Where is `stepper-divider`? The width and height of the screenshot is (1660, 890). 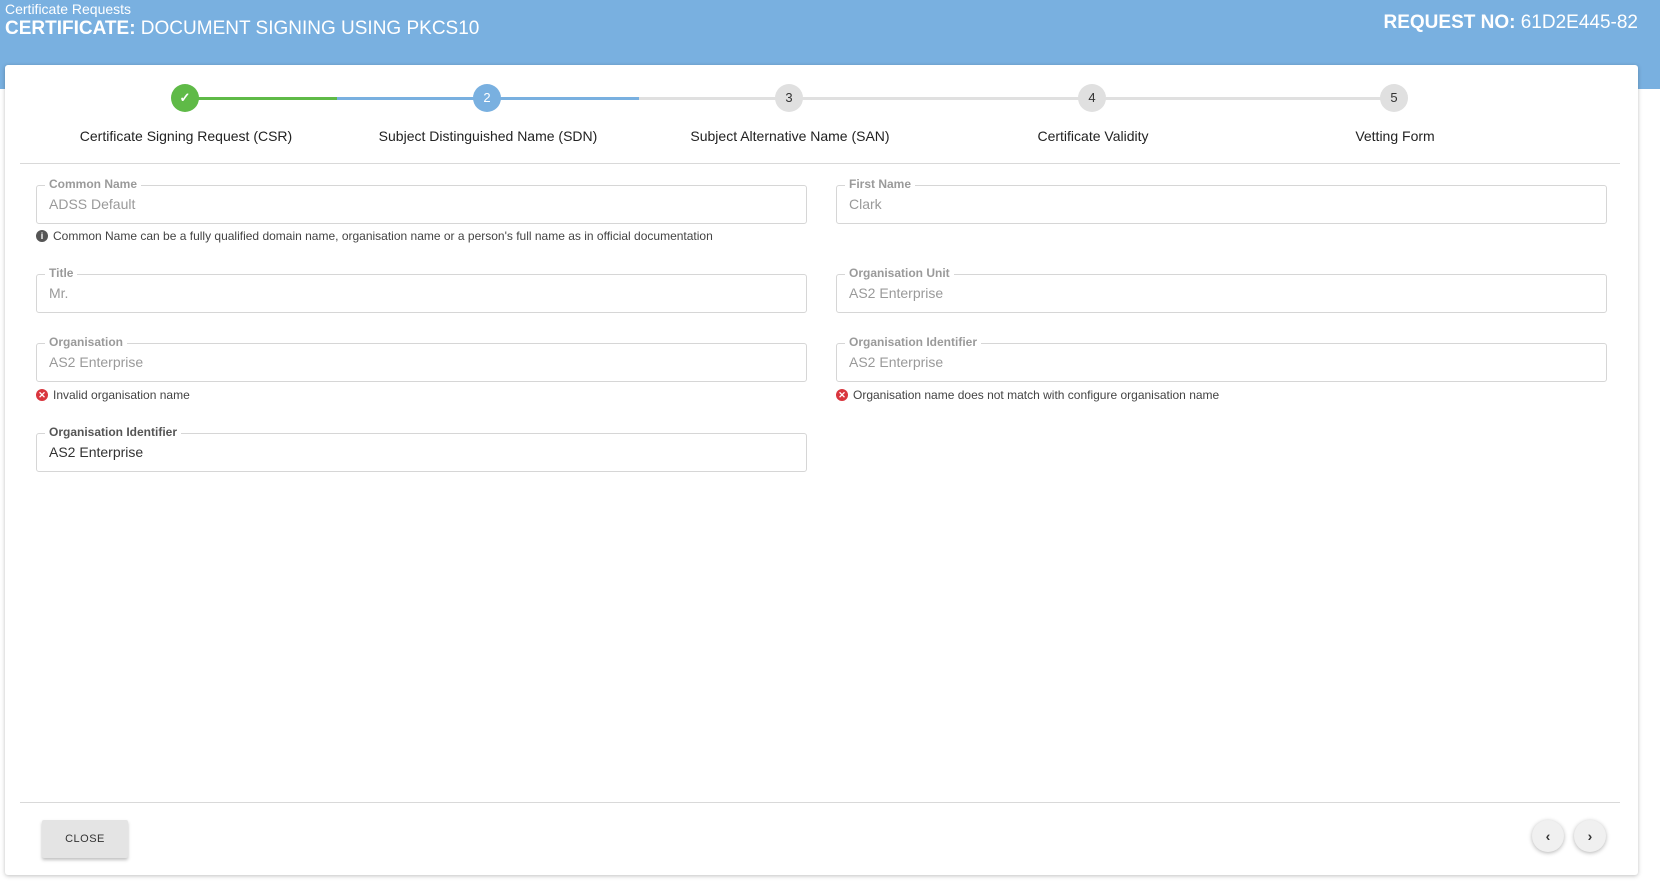 stepper-divider is located at coordinates (820, 163).